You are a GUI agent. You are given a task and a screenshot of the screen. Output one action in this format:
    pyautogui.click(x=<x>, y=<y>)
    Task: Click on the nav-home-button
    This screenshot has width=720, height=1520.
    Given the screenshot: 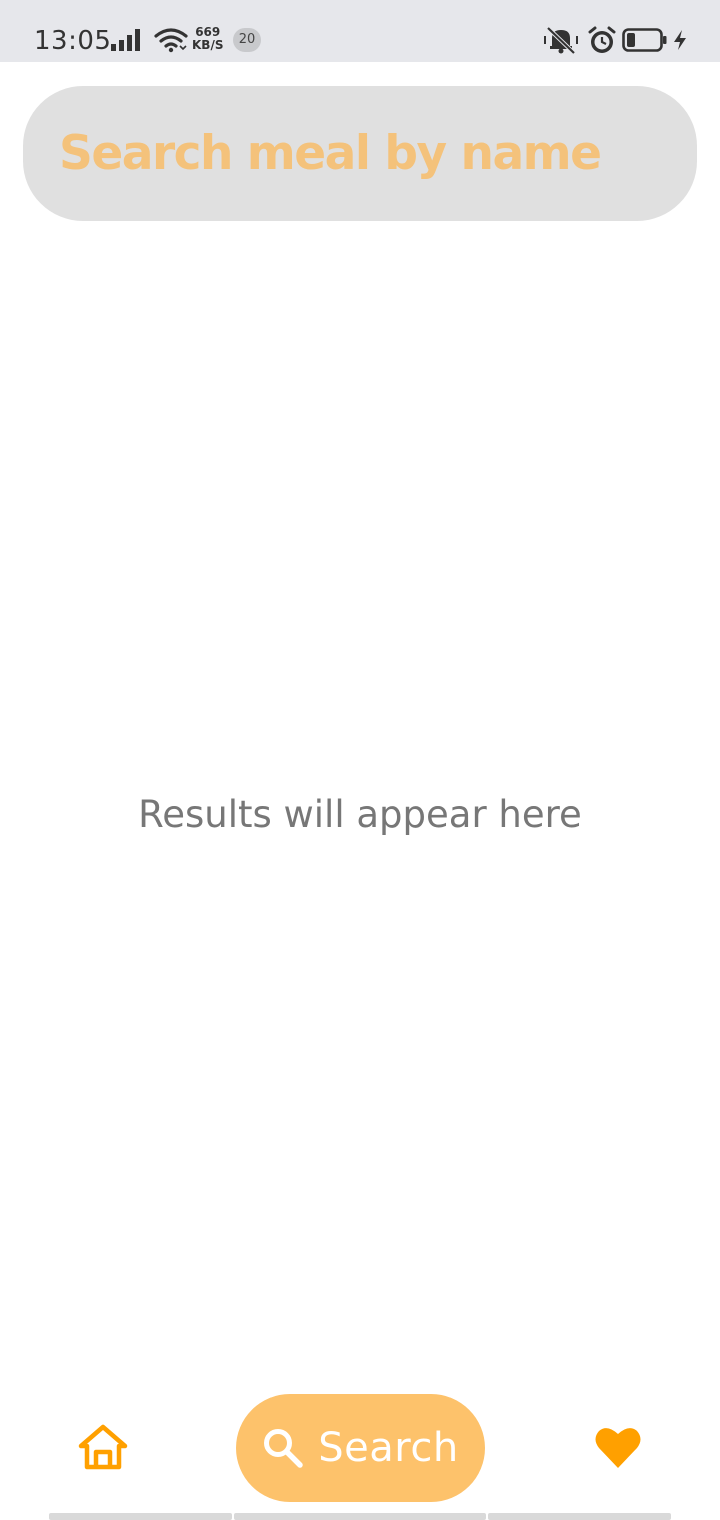 What is the action you would take?
    pyautogui.click(x=103, y=1447)
    